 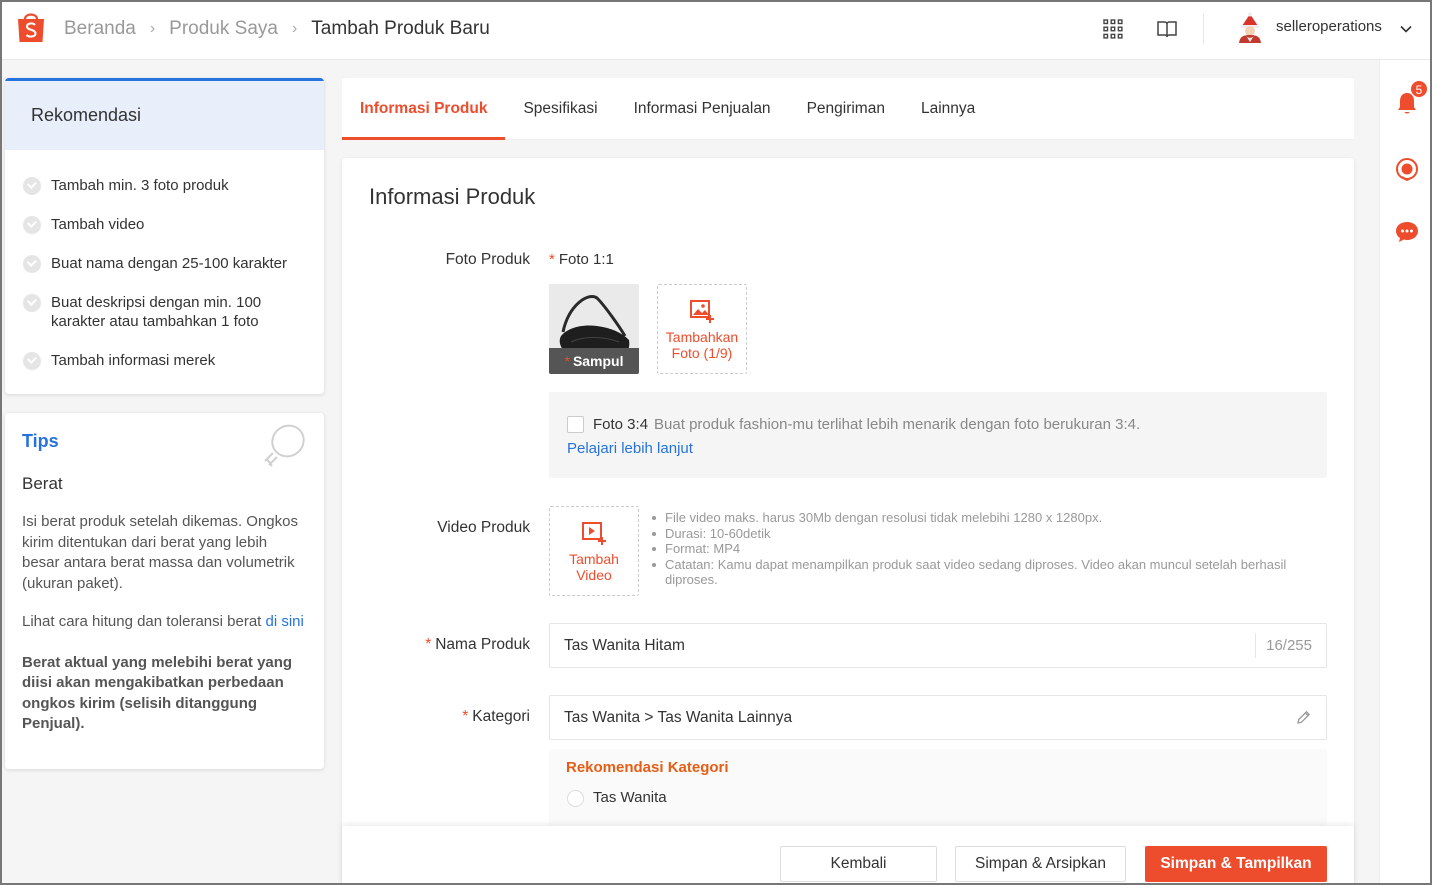 What do you see at coordinates (100, 29) in the screenshot?
I see `breadcrumb-home: Beranda` at bounding box center [100, 29].